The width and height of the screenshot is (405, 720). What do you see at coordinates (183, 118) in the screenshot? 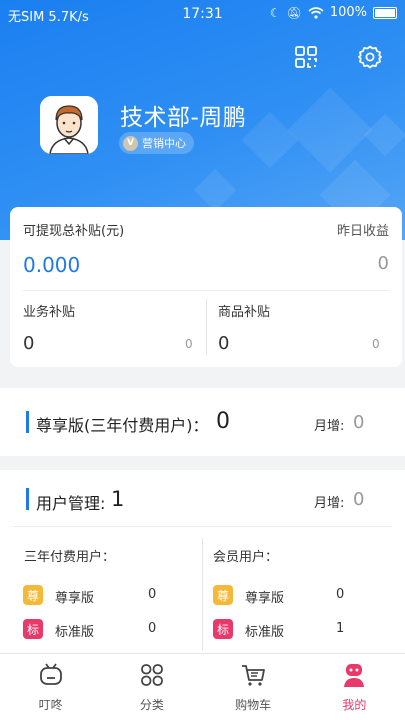
I see `user-name: 技术部-周鹏` at bounding box center [183, 118].